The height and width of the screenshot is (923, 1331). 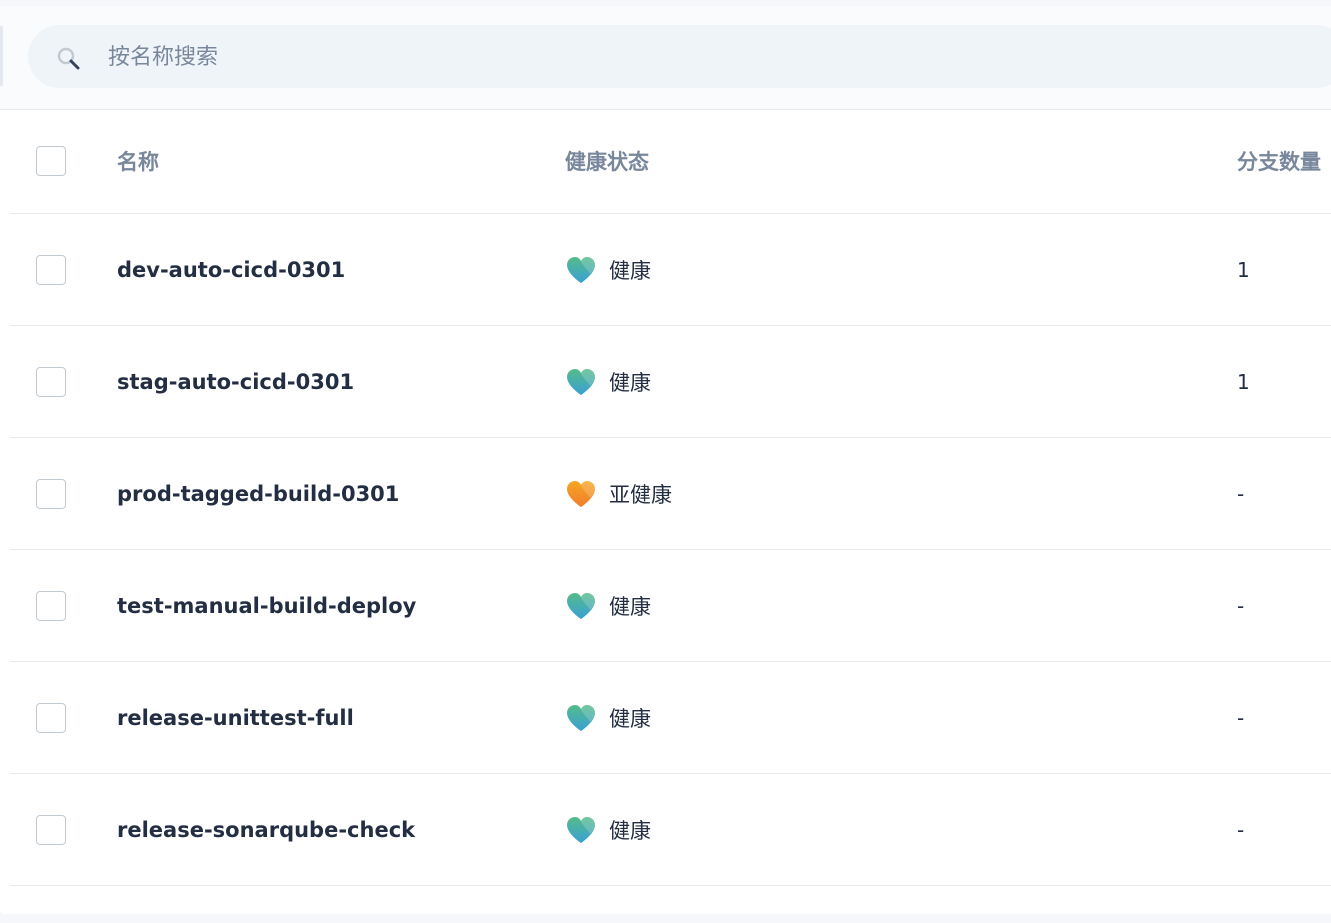 I want to click on pipeline-name-link: release-sonarqube-check, so click(x=266, y=830).